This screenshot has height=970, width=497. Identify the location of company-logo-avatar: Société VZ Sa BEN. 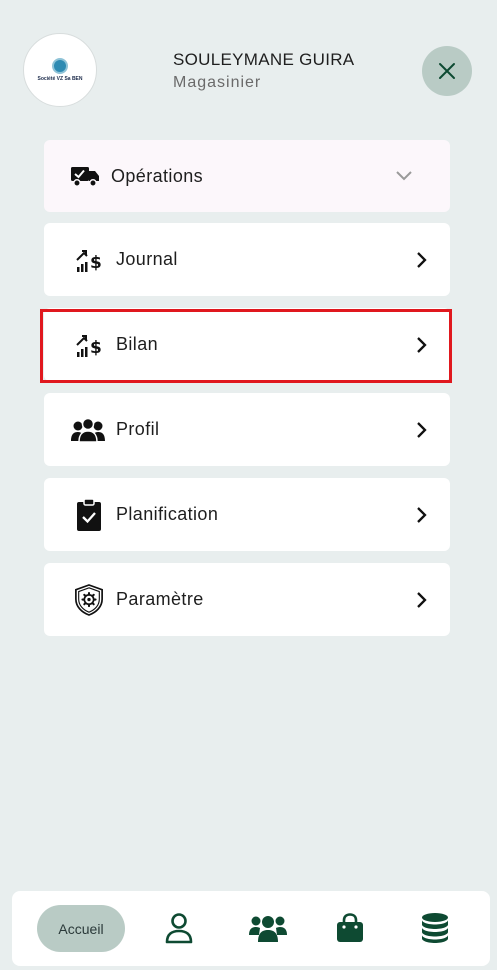
(60, 70).